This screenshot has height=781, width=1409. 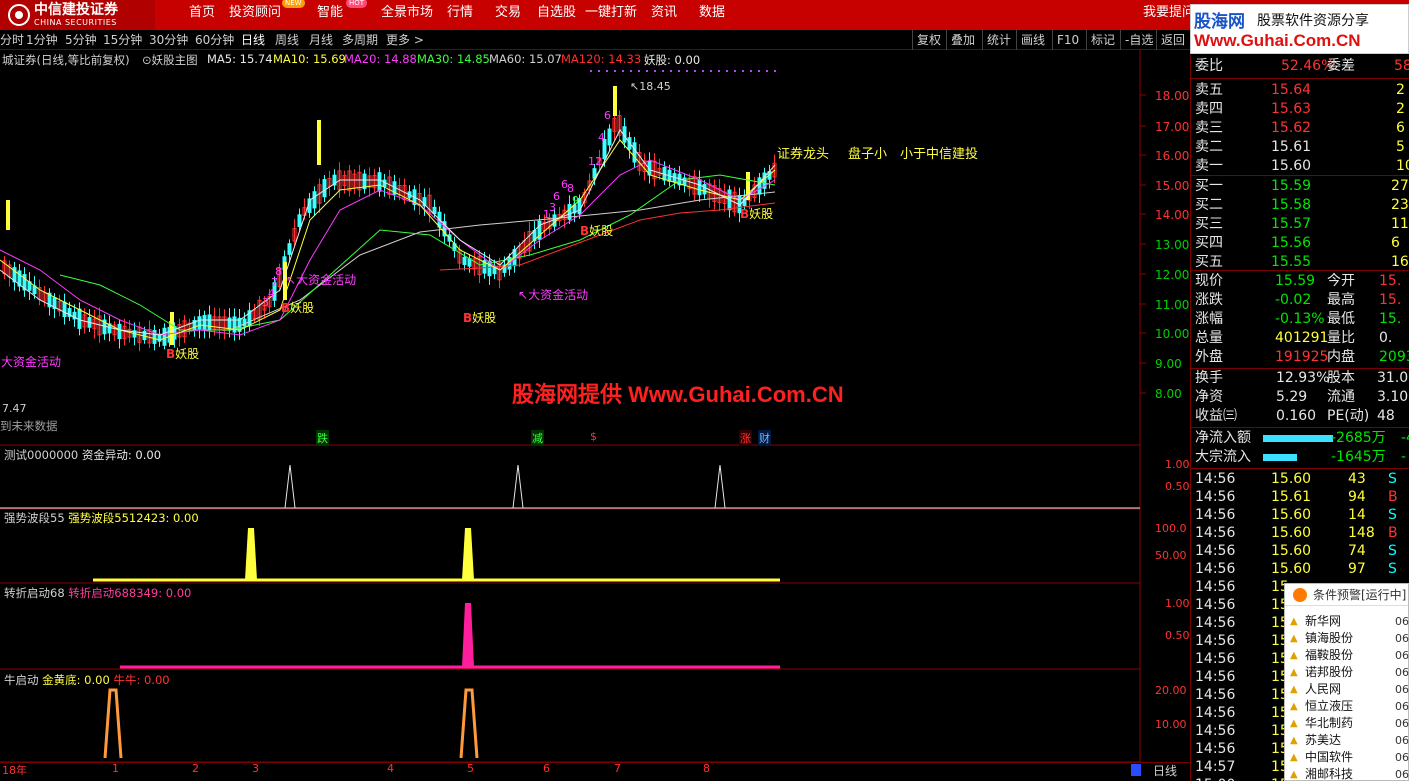 I want to click on stat-label: 量比, so click(x=1341, y=338).